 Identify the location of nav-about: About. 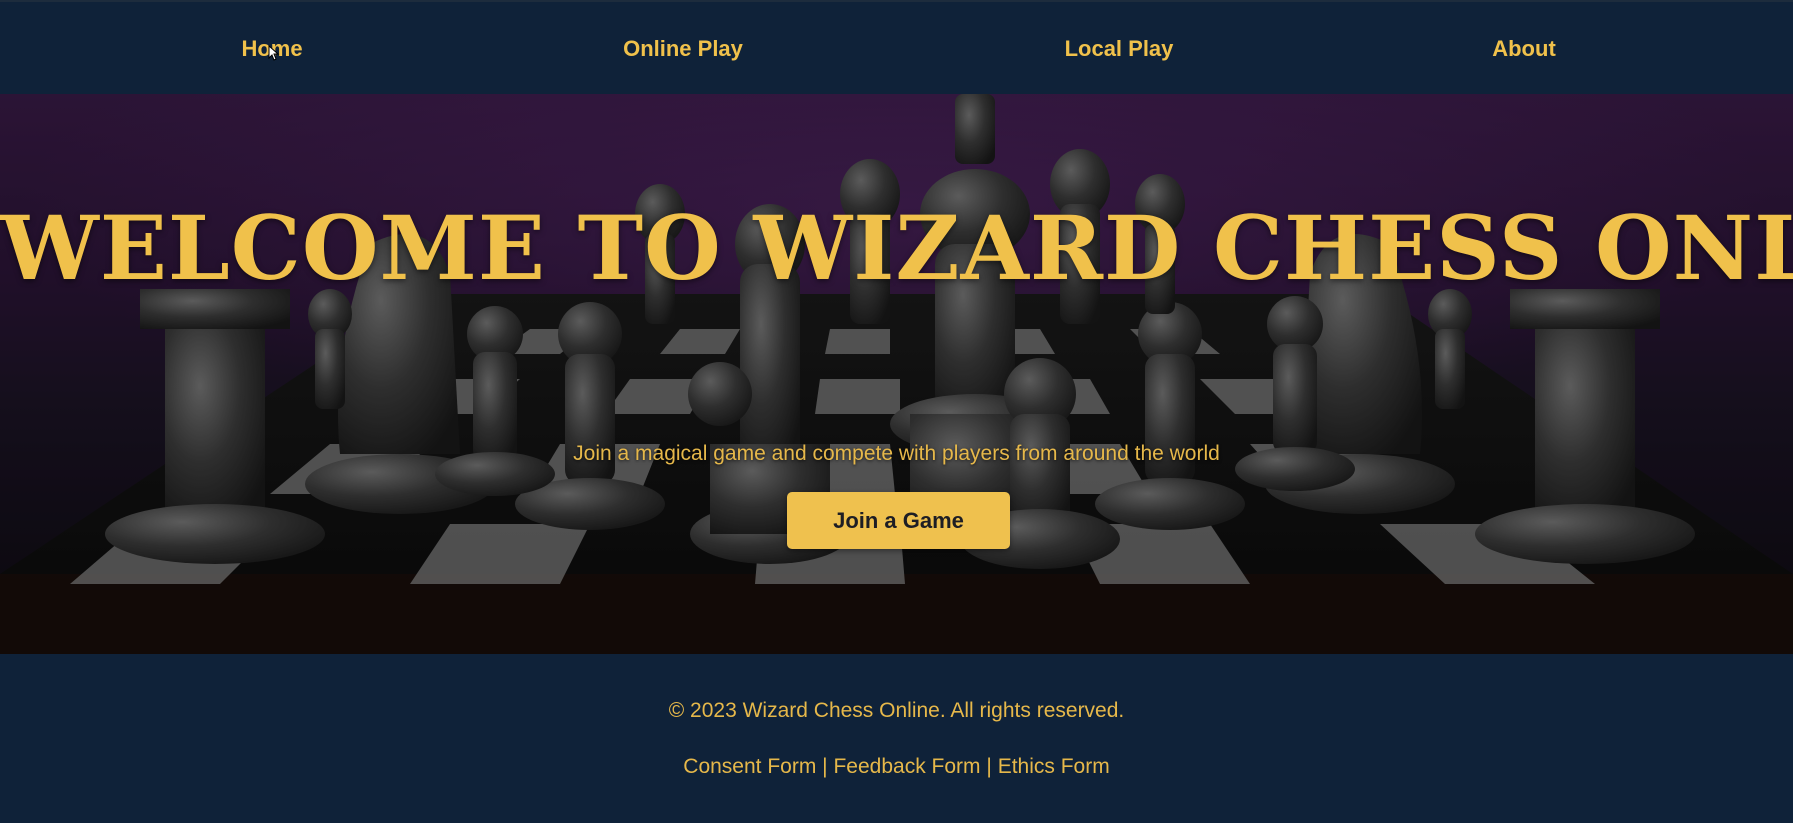
(1524, 49).